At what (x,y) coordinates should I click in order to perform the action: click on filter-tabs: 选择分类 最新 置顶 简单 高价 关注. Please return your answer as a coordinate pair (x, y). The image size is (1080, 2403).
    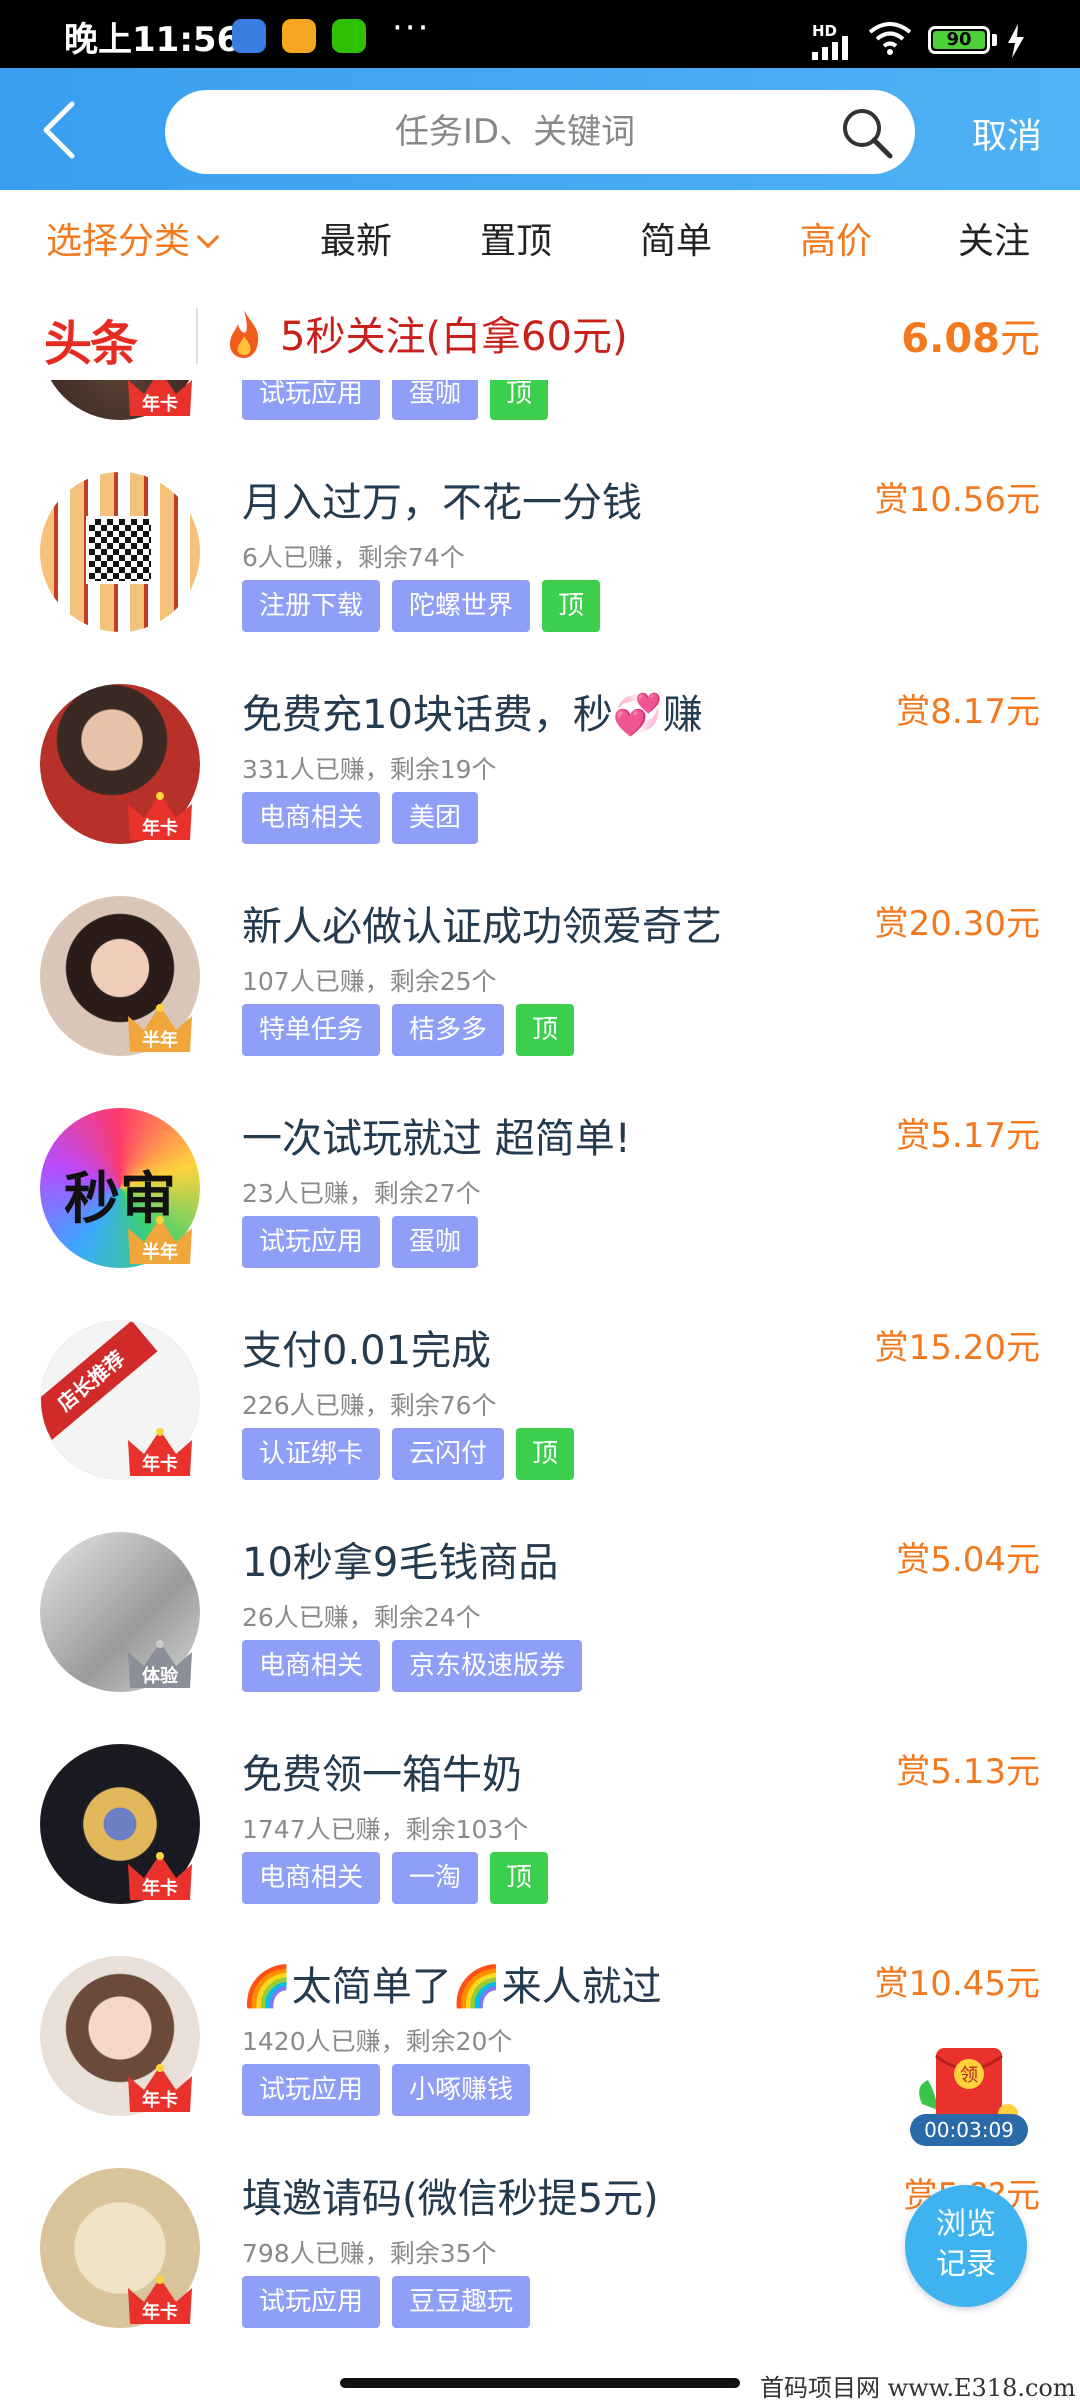
    Looking at the image, I should click on (540, 240).